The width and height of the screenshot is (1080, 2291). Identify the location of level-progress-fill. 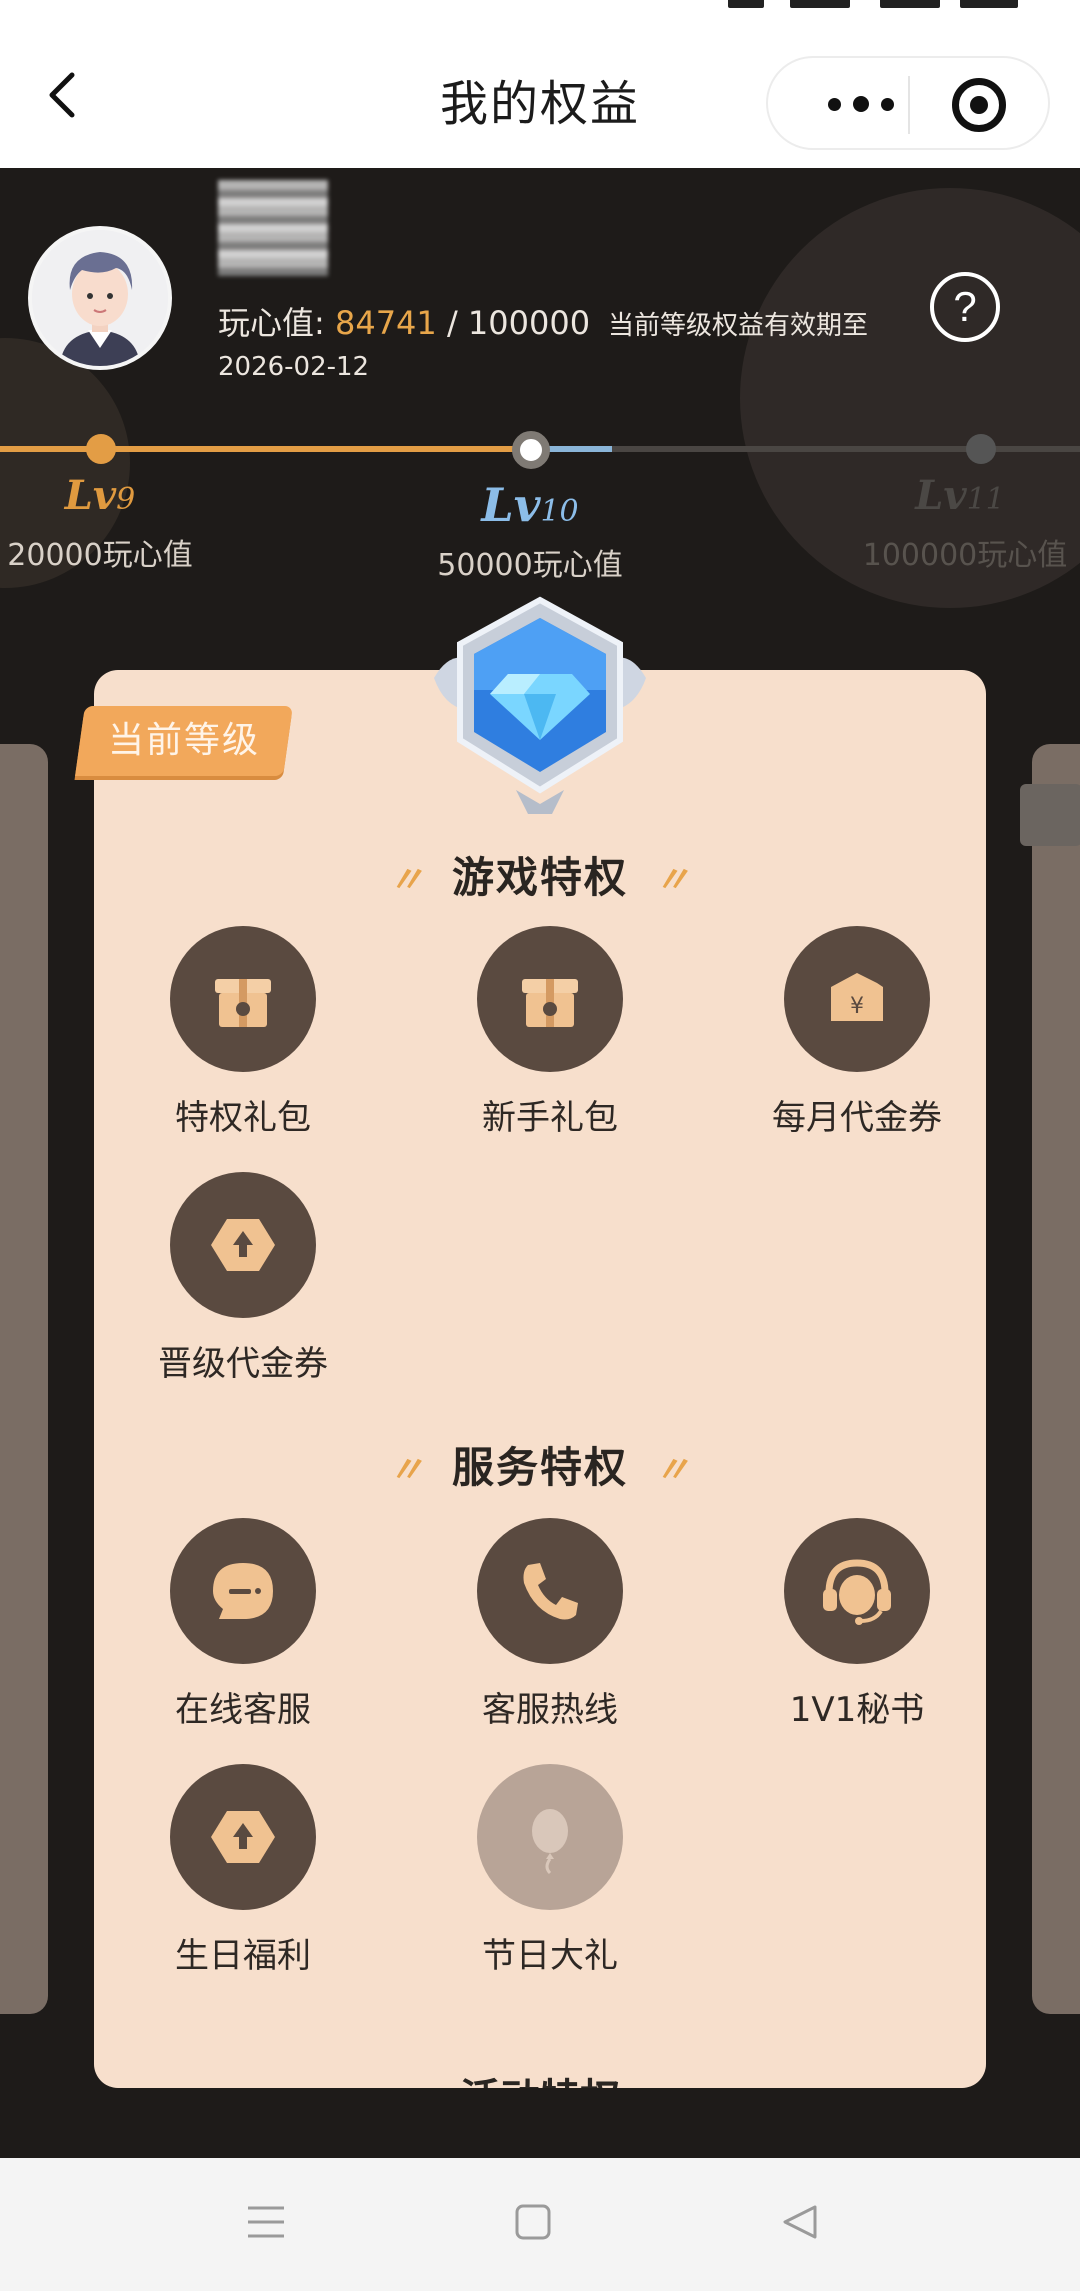
(265, 449).